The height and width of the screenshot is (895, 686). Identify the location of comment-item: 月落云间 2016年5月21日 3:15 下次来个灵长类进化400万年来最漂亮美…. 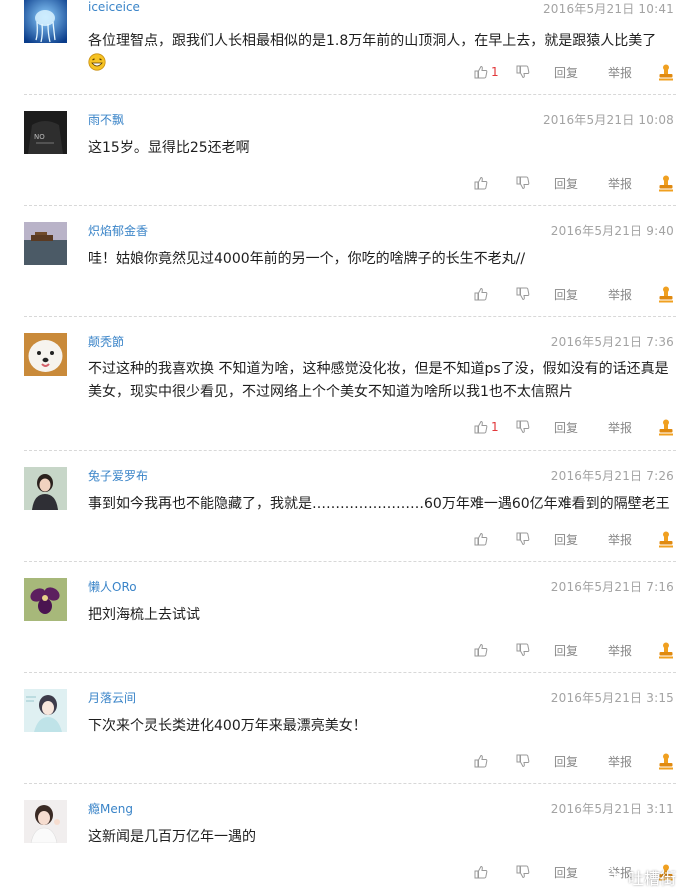
(343, 728).